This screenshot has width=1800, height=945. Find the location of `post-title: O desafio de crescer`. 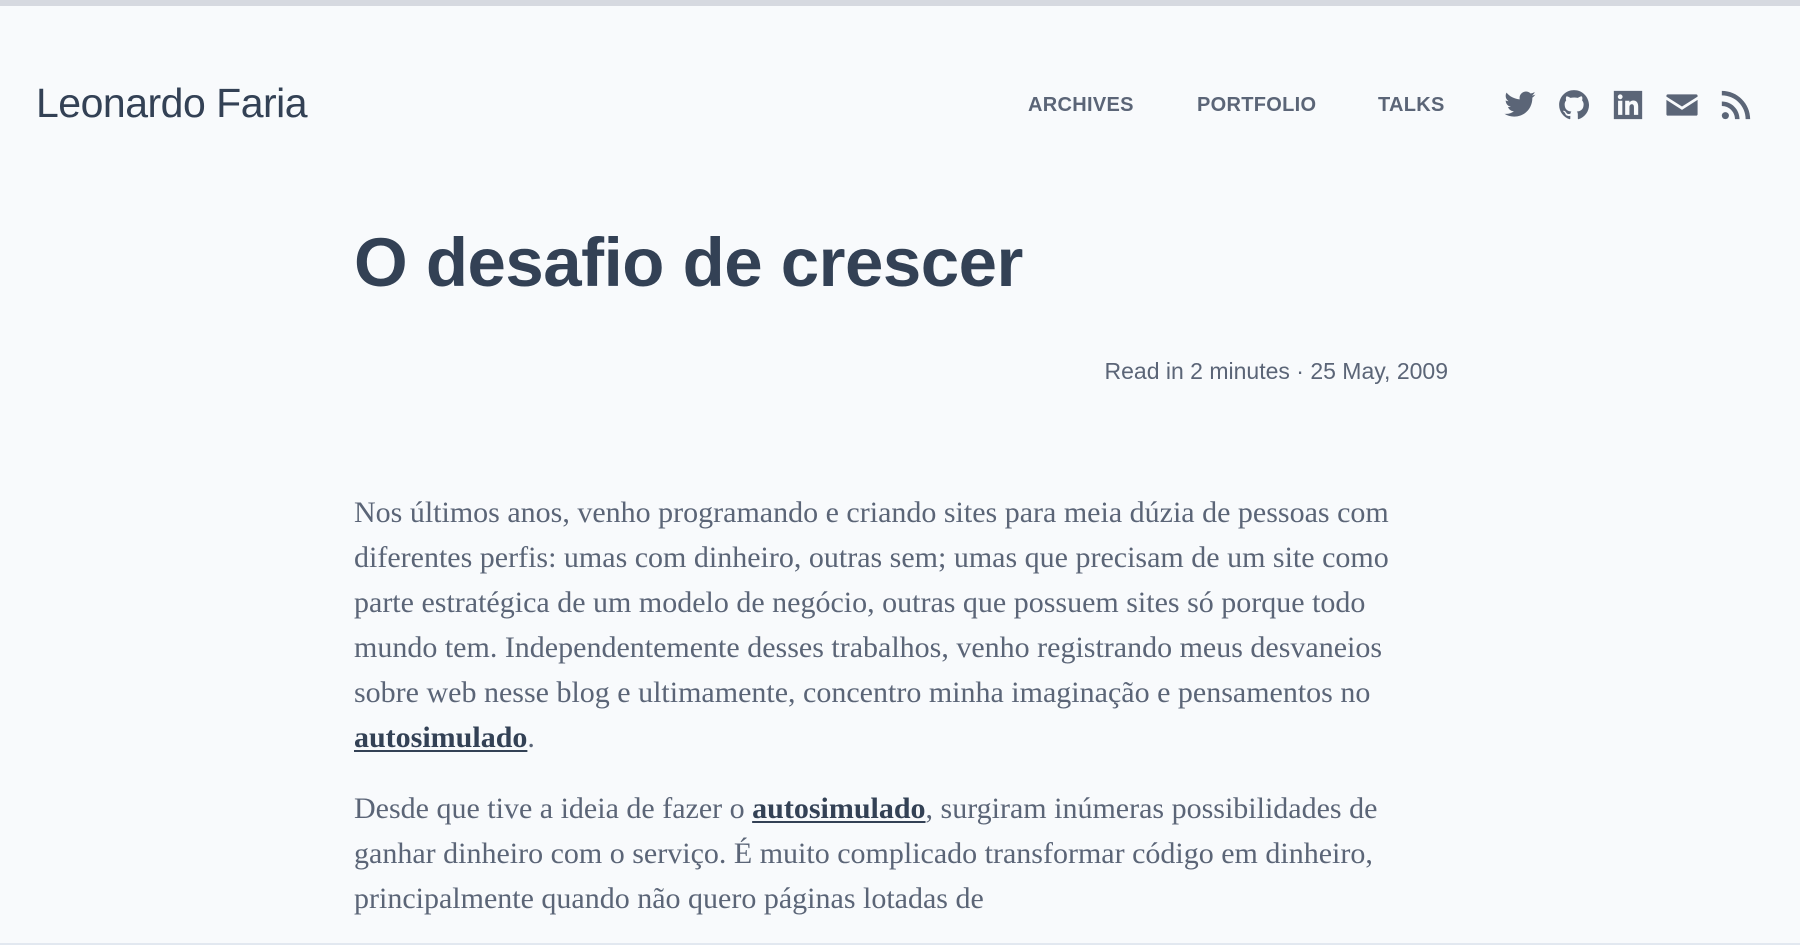

post-title: O desafio de crescer is located at coordinates (688, 262).